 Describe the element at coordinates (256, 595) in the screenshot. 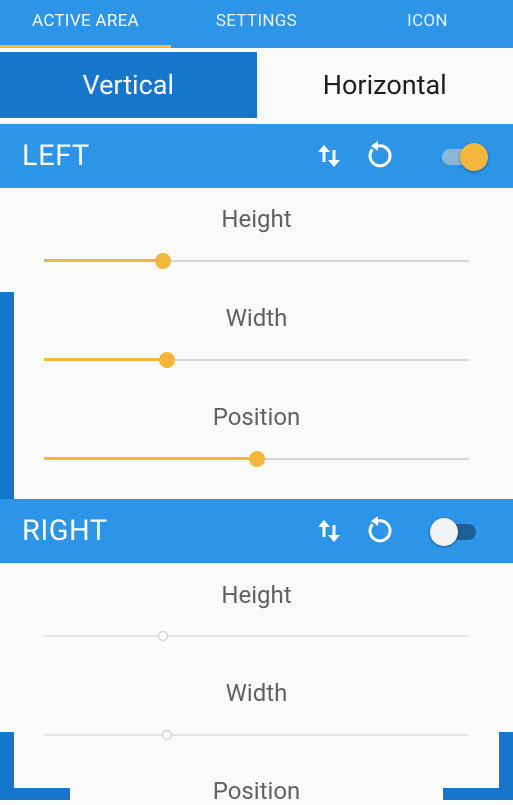

I see `right-height-label: Height` at that location.